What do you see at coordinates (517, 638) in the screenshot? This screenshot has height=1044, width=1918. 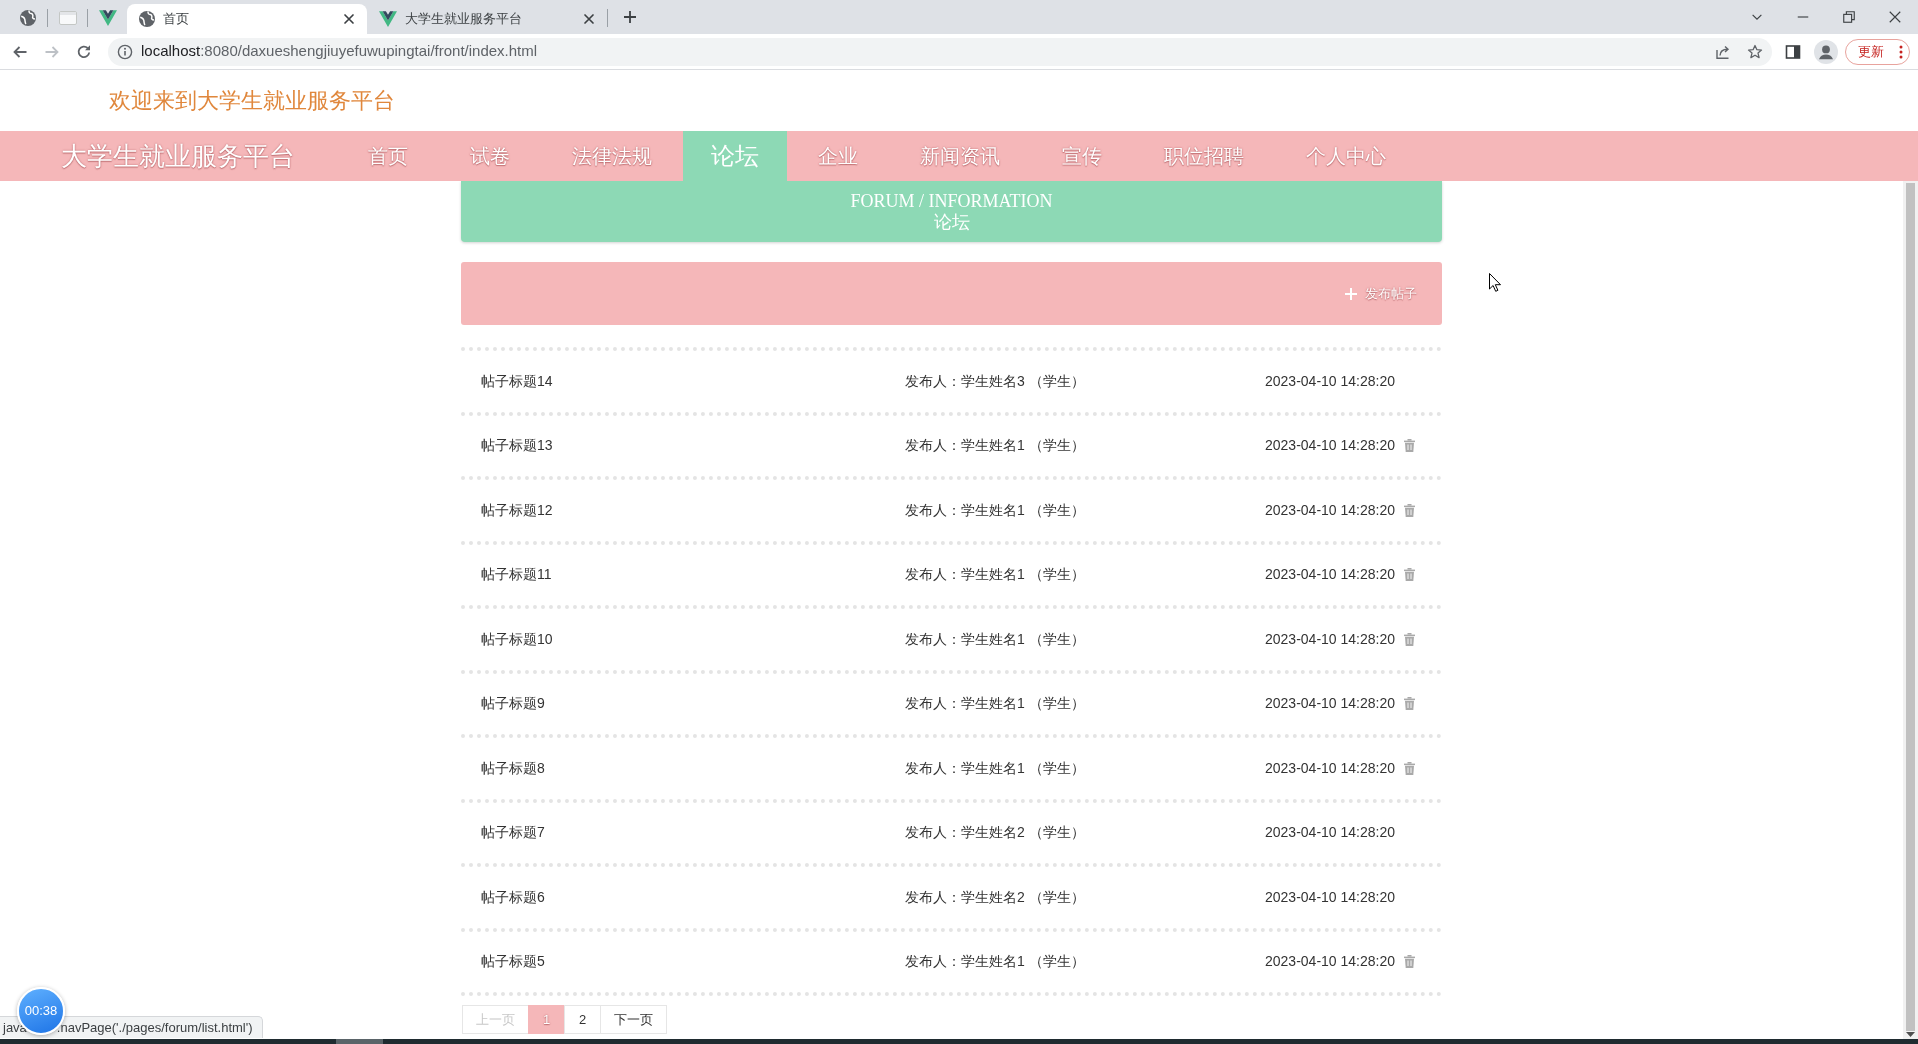 I see `post-title: 帖子标题10` at bounding box center [517, 638].